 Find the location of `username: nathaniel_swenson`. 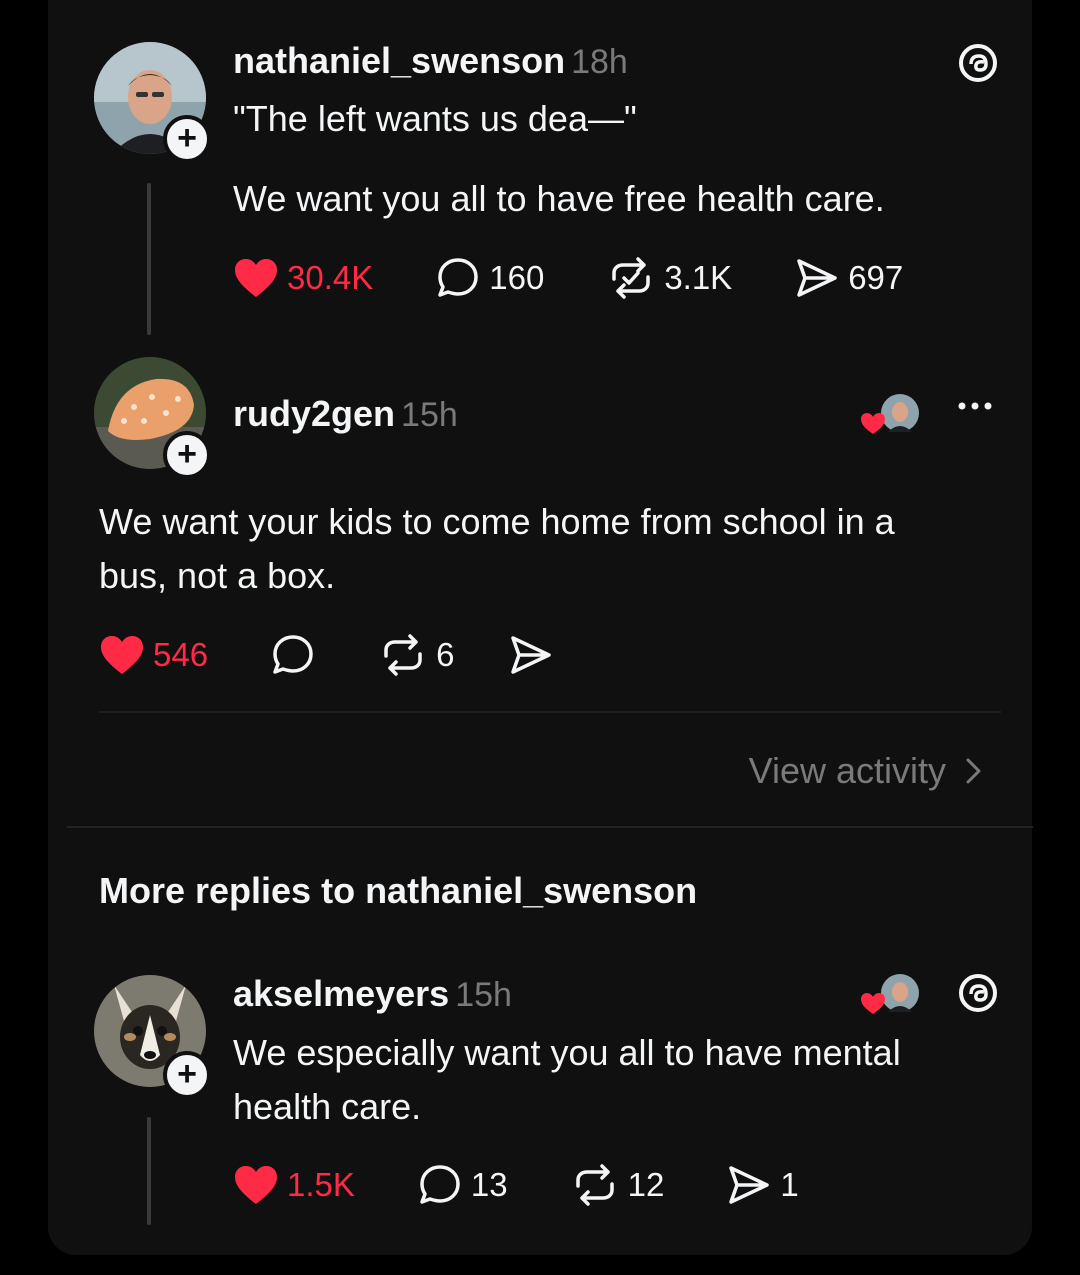

username: nathaniel_swenson is located at coordinates (399, 60).